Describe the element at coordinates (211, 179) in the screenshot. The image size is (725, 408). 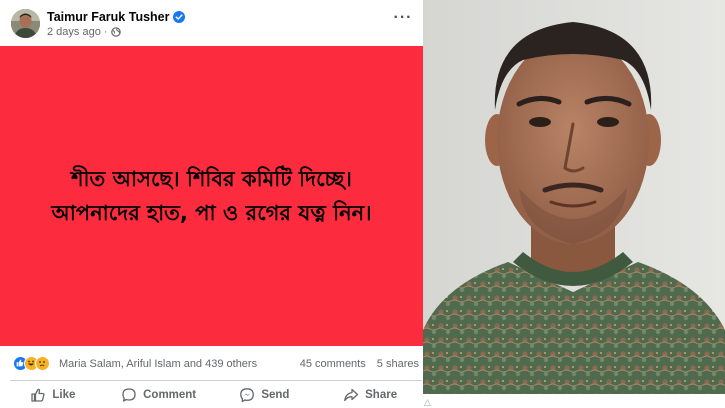
I see `banner-line-1: শীত আসছে। শিবির কমিটি দিচ্ছে।` at that location.